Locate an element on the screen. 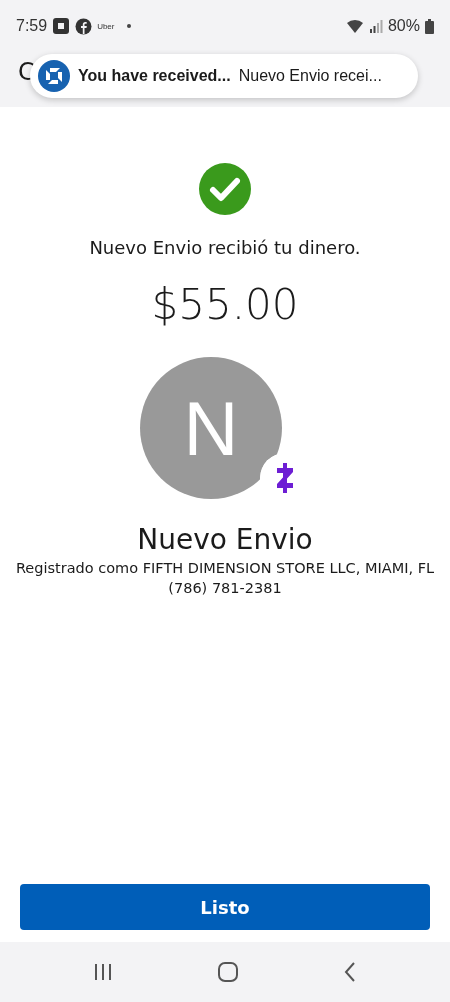 This screenshot has width=450, height=1002. done-button: Listo is located at coordinates (225, 907).